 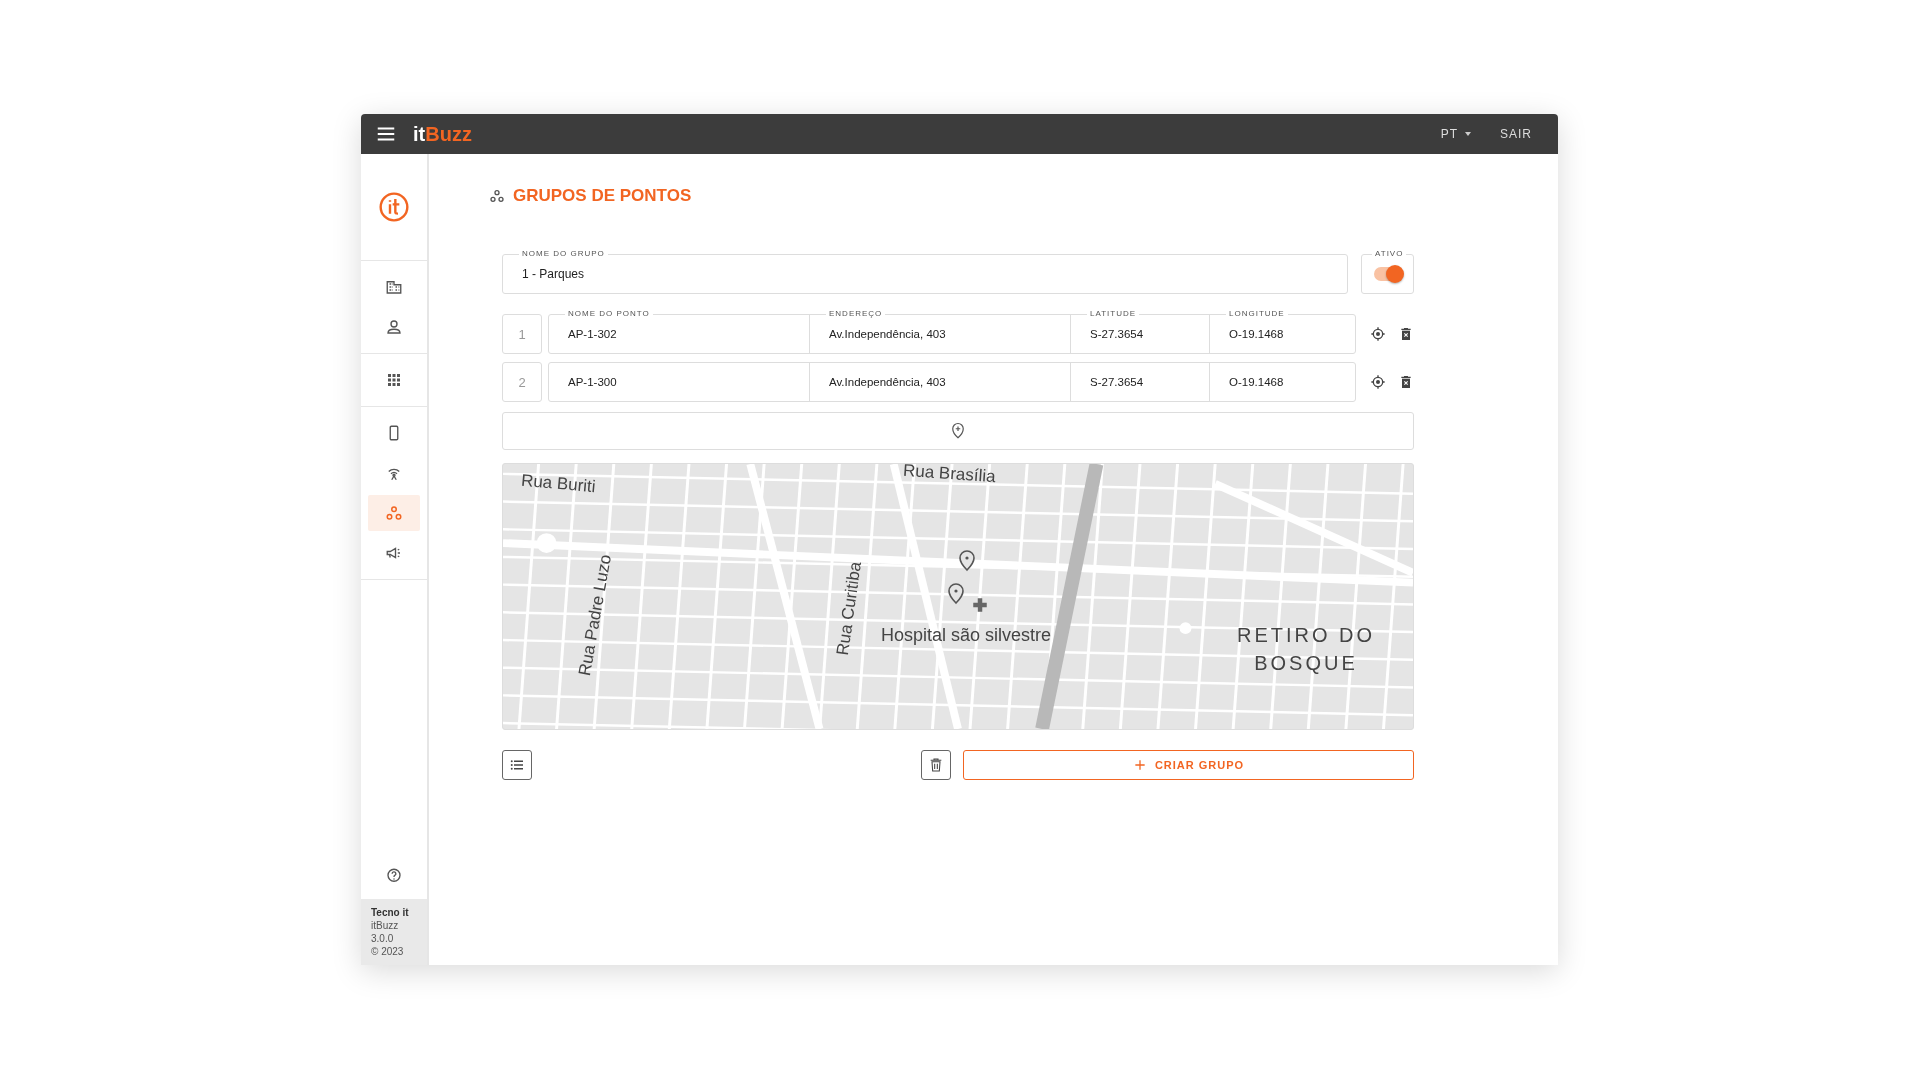 I want to click on row-number: 2, so click(x=522, y=382).